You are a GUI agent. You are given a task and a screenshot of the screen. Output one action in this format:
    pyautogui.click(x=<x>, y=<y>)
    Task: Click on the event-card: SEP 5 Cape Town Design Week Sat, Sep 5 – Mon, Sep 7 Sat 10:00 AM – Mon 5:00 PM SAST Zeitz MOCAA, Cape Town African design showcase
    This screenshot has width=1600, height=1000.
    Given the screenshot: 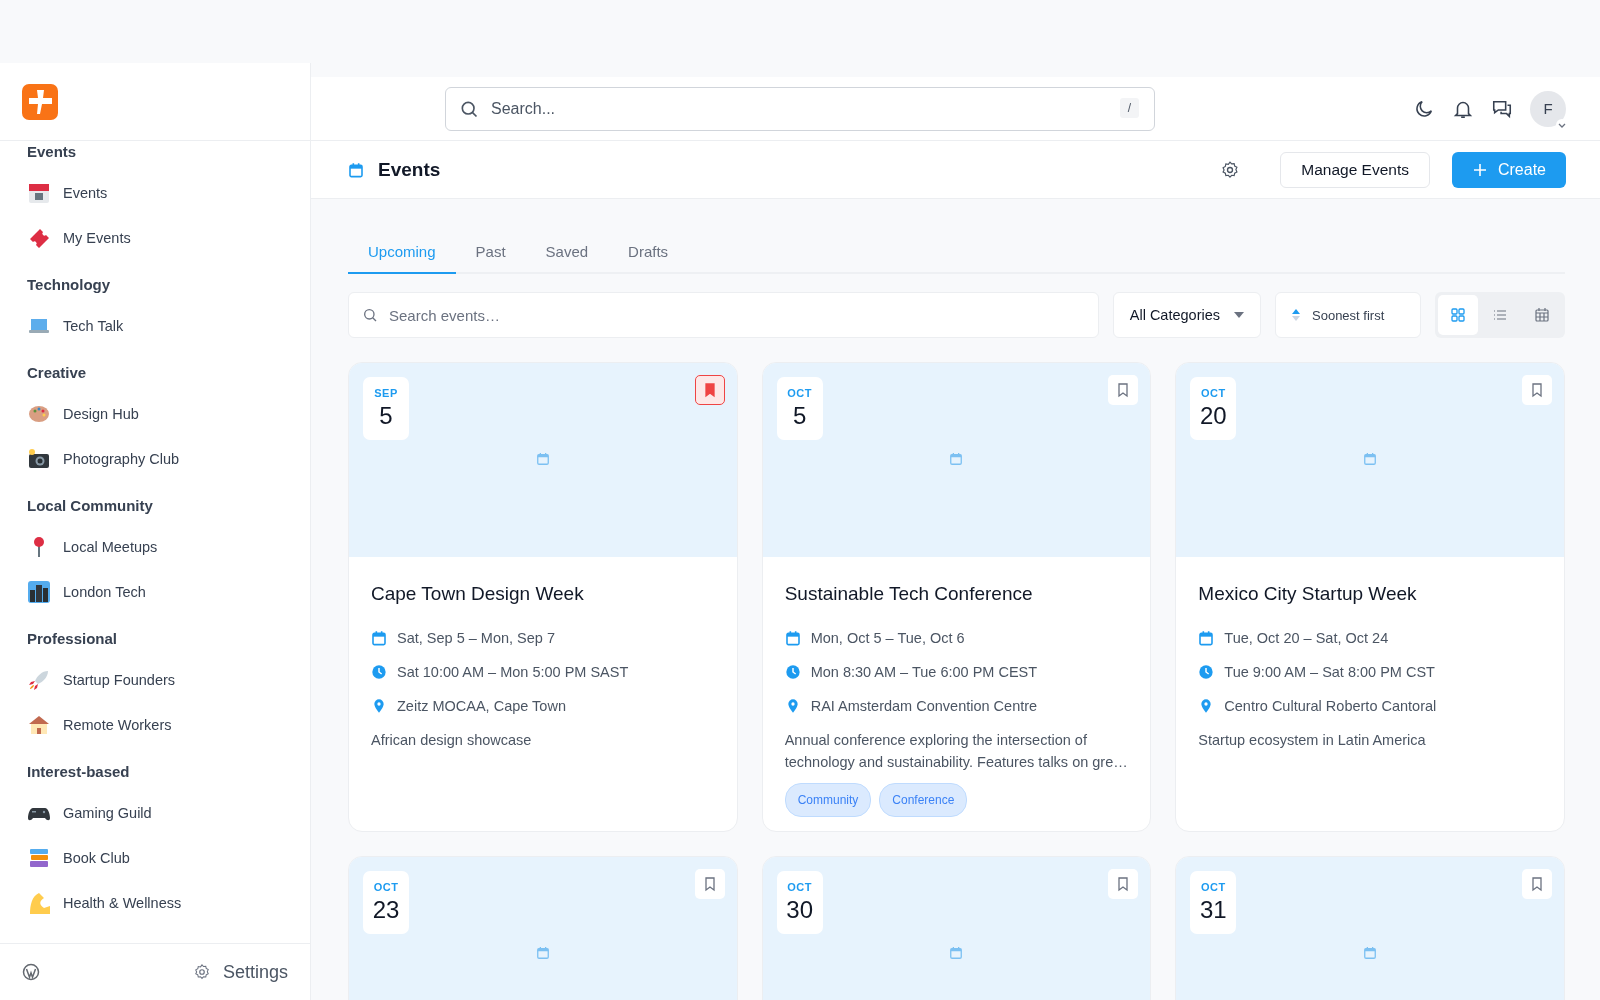 What is the action you would take?
    pyautogui.click(x=543, y=597)
    